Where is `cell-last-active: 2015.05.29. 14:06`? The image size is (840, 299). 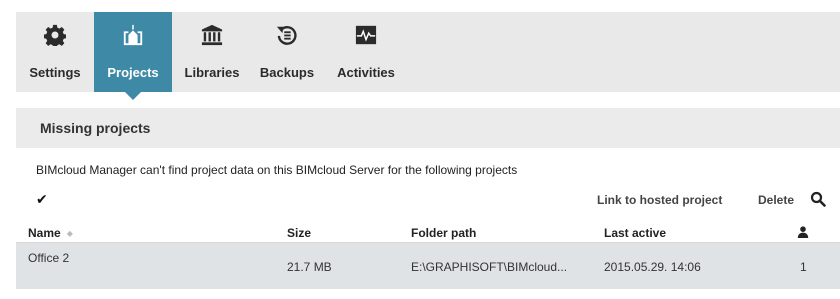 cell-last-active: 2015.05.29. 14:06 is located at coordinates (652, 267).